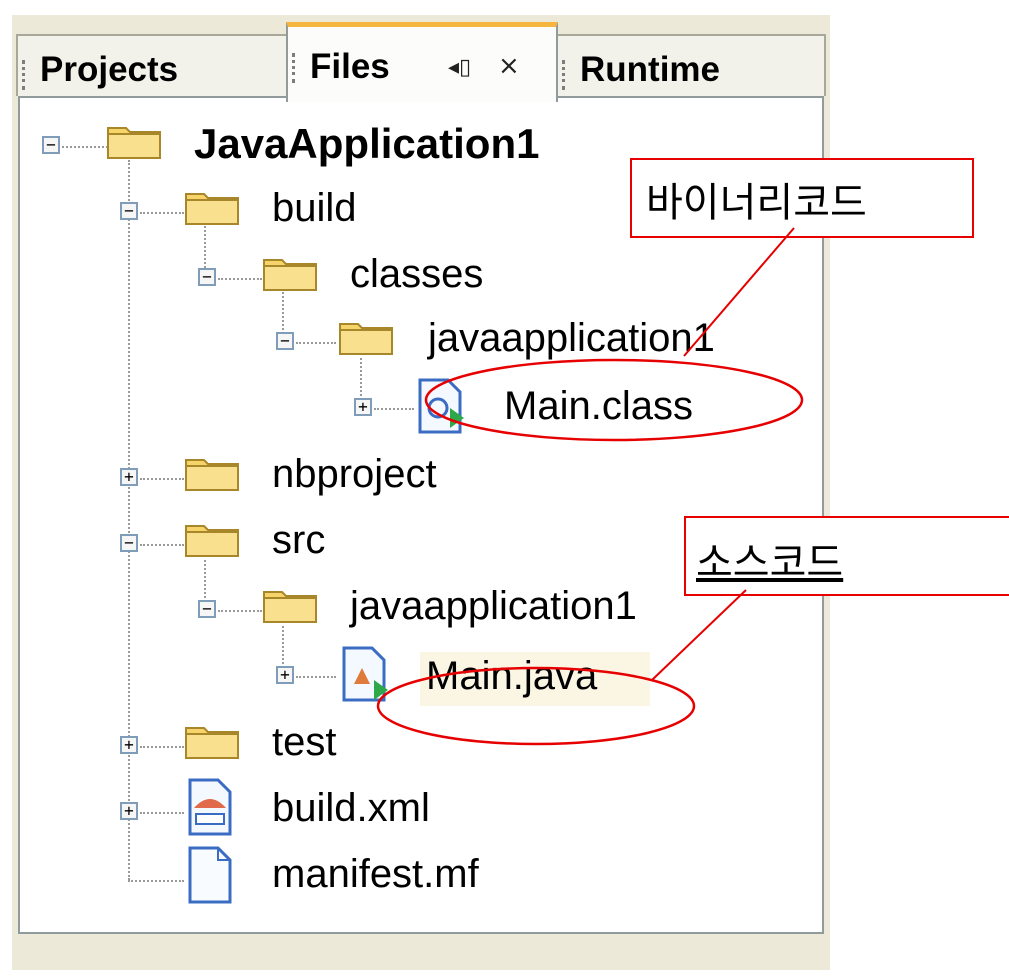  What do you see at coordinates (210, 875) in the screenshot?
I see `file-icon` at bounding box center [210, 875].